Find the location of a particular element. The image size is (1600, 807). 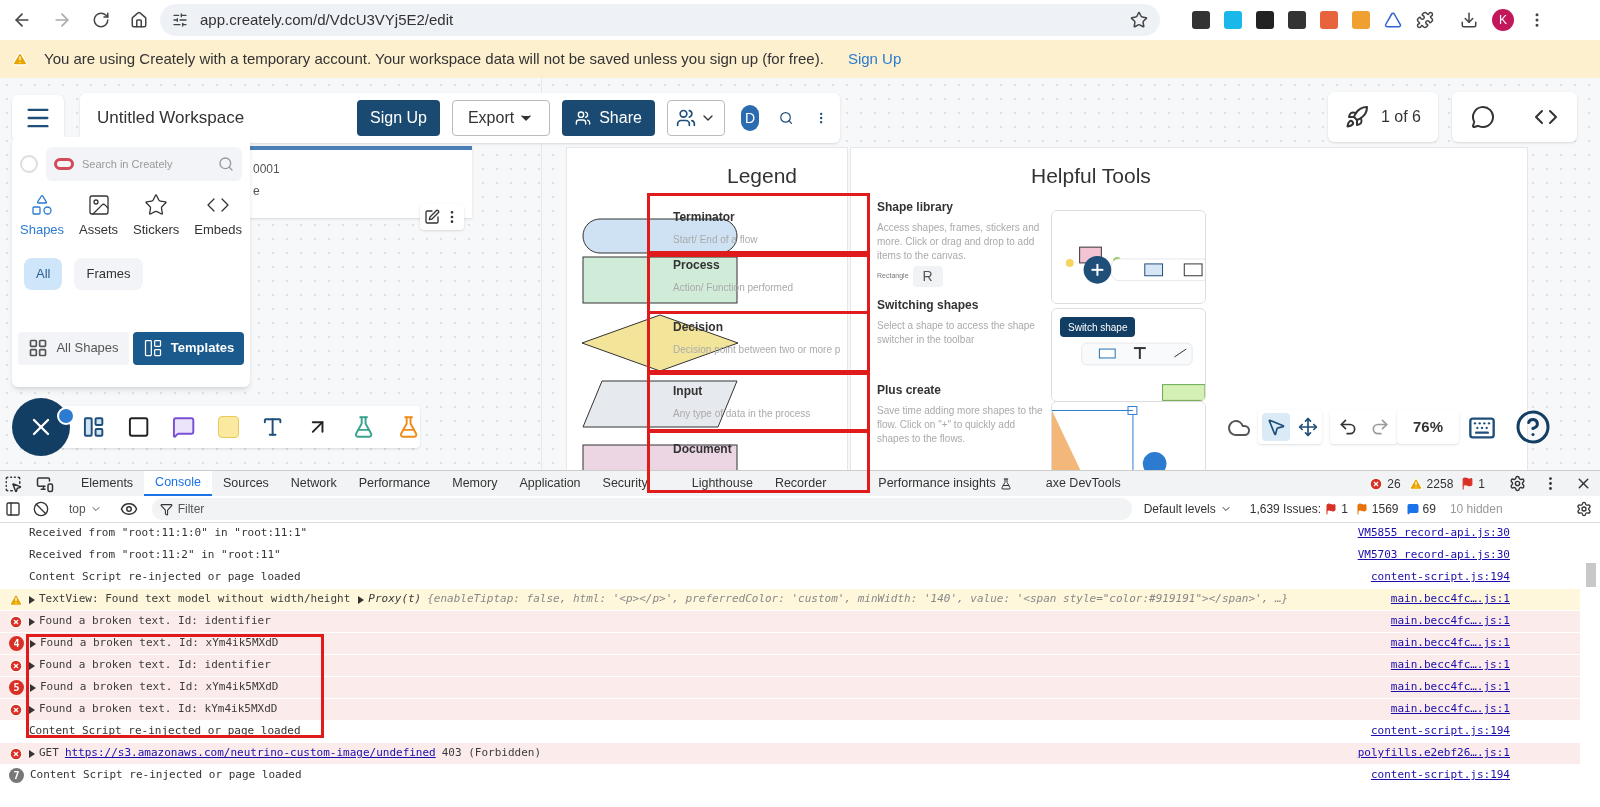

filter-icon is located at coordinates (166, 509).